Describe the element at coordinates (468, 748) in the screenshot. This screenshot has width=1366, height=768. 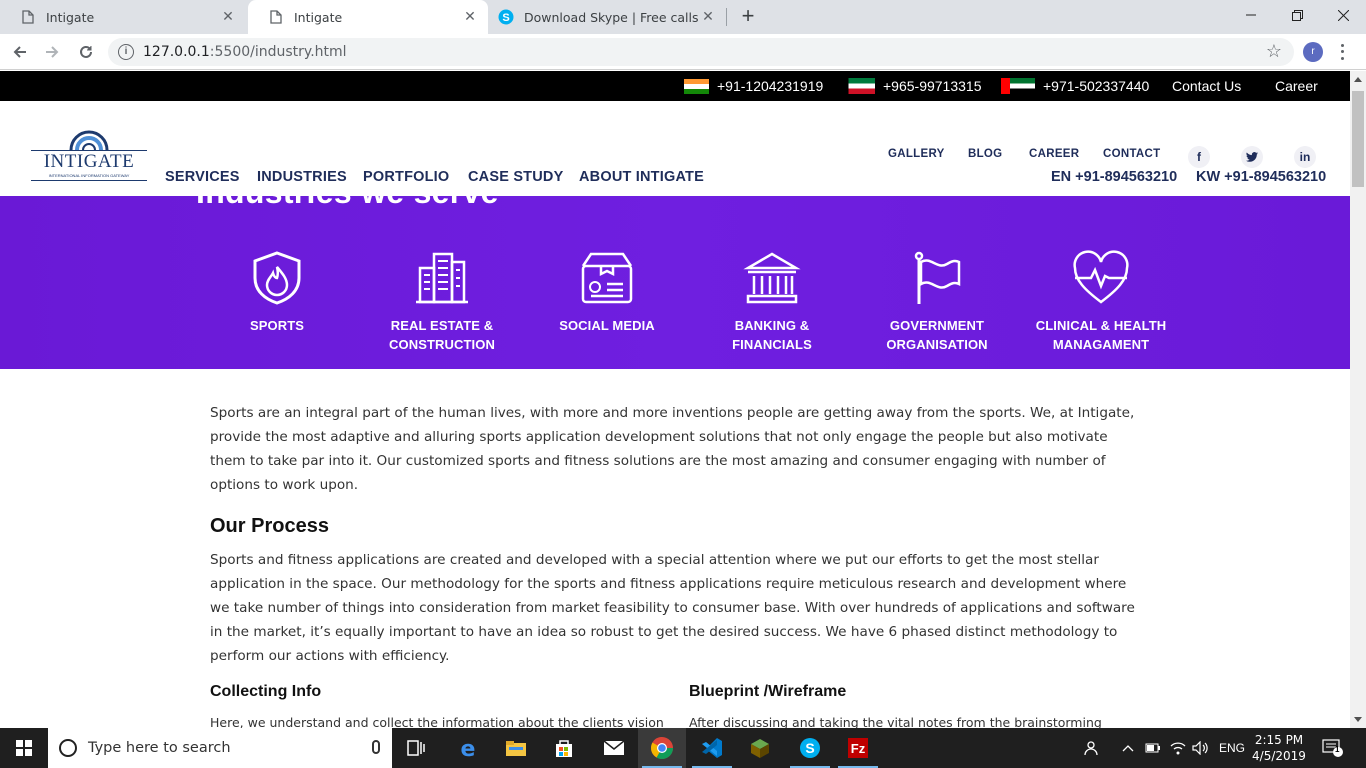
I see `edge-icon: e` at that location.